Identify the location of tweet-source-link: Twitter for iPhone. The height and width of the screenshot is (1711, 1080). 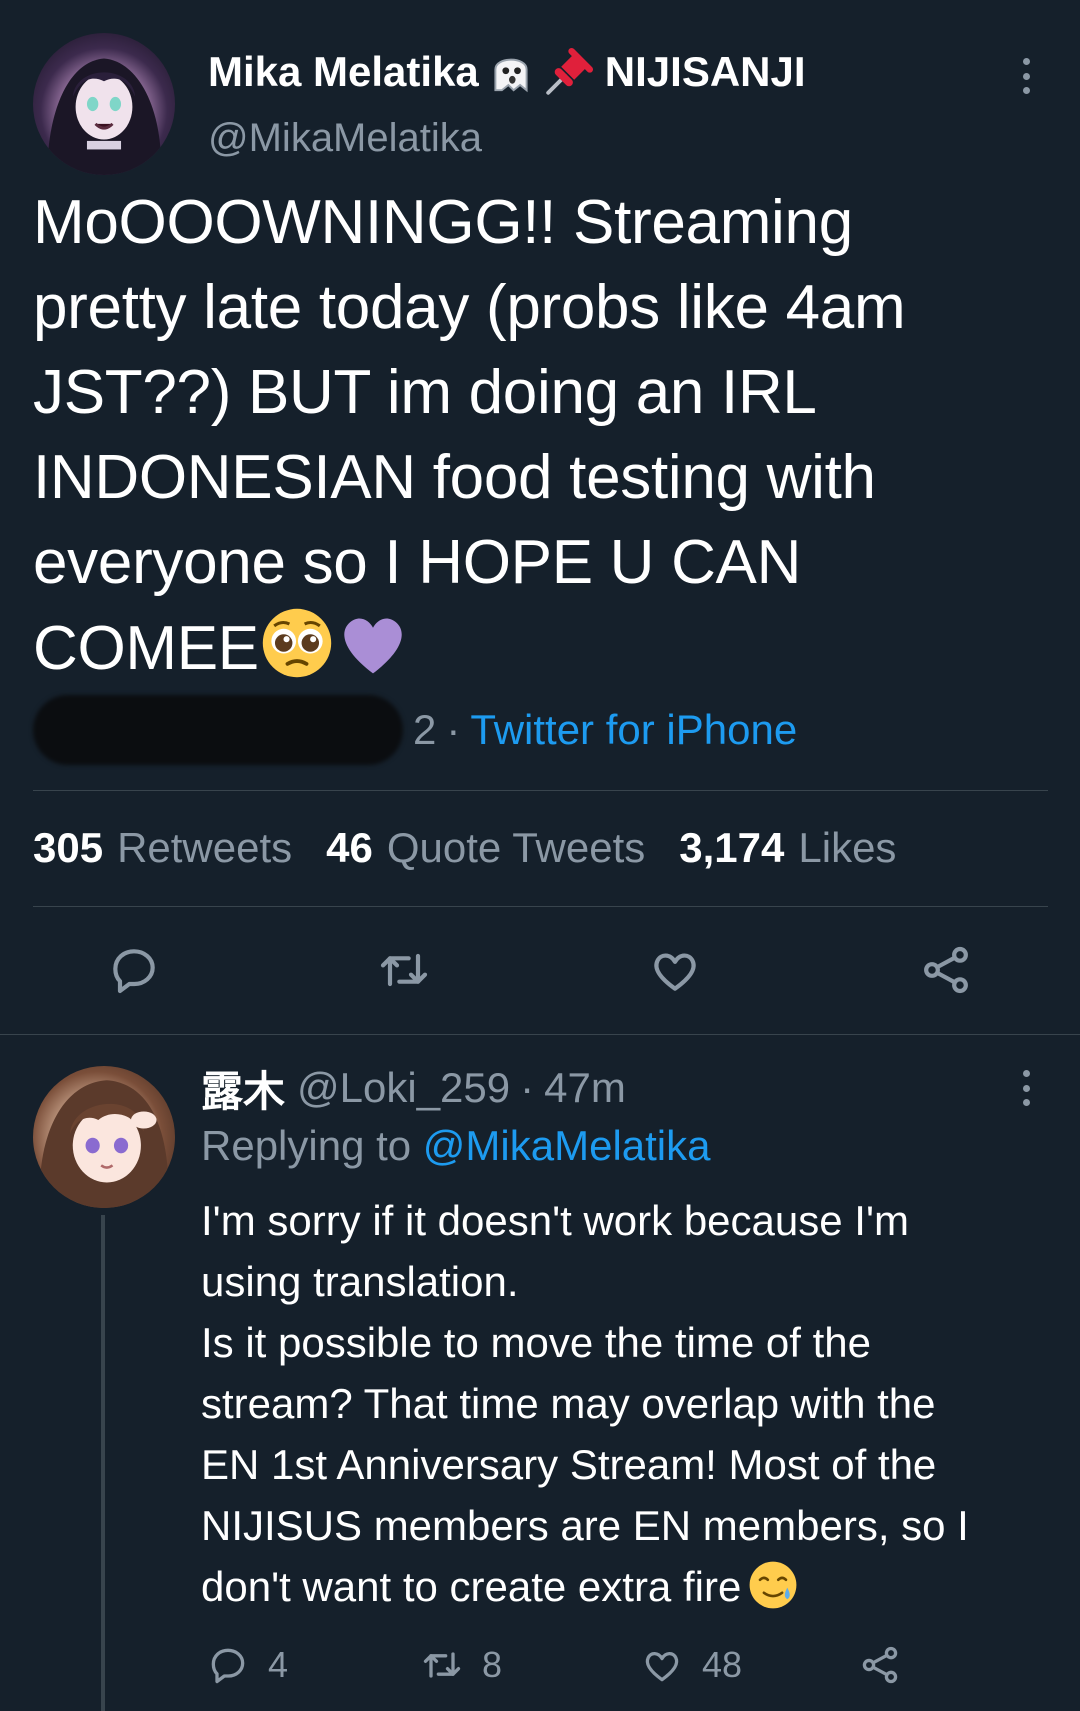
(633, 730).